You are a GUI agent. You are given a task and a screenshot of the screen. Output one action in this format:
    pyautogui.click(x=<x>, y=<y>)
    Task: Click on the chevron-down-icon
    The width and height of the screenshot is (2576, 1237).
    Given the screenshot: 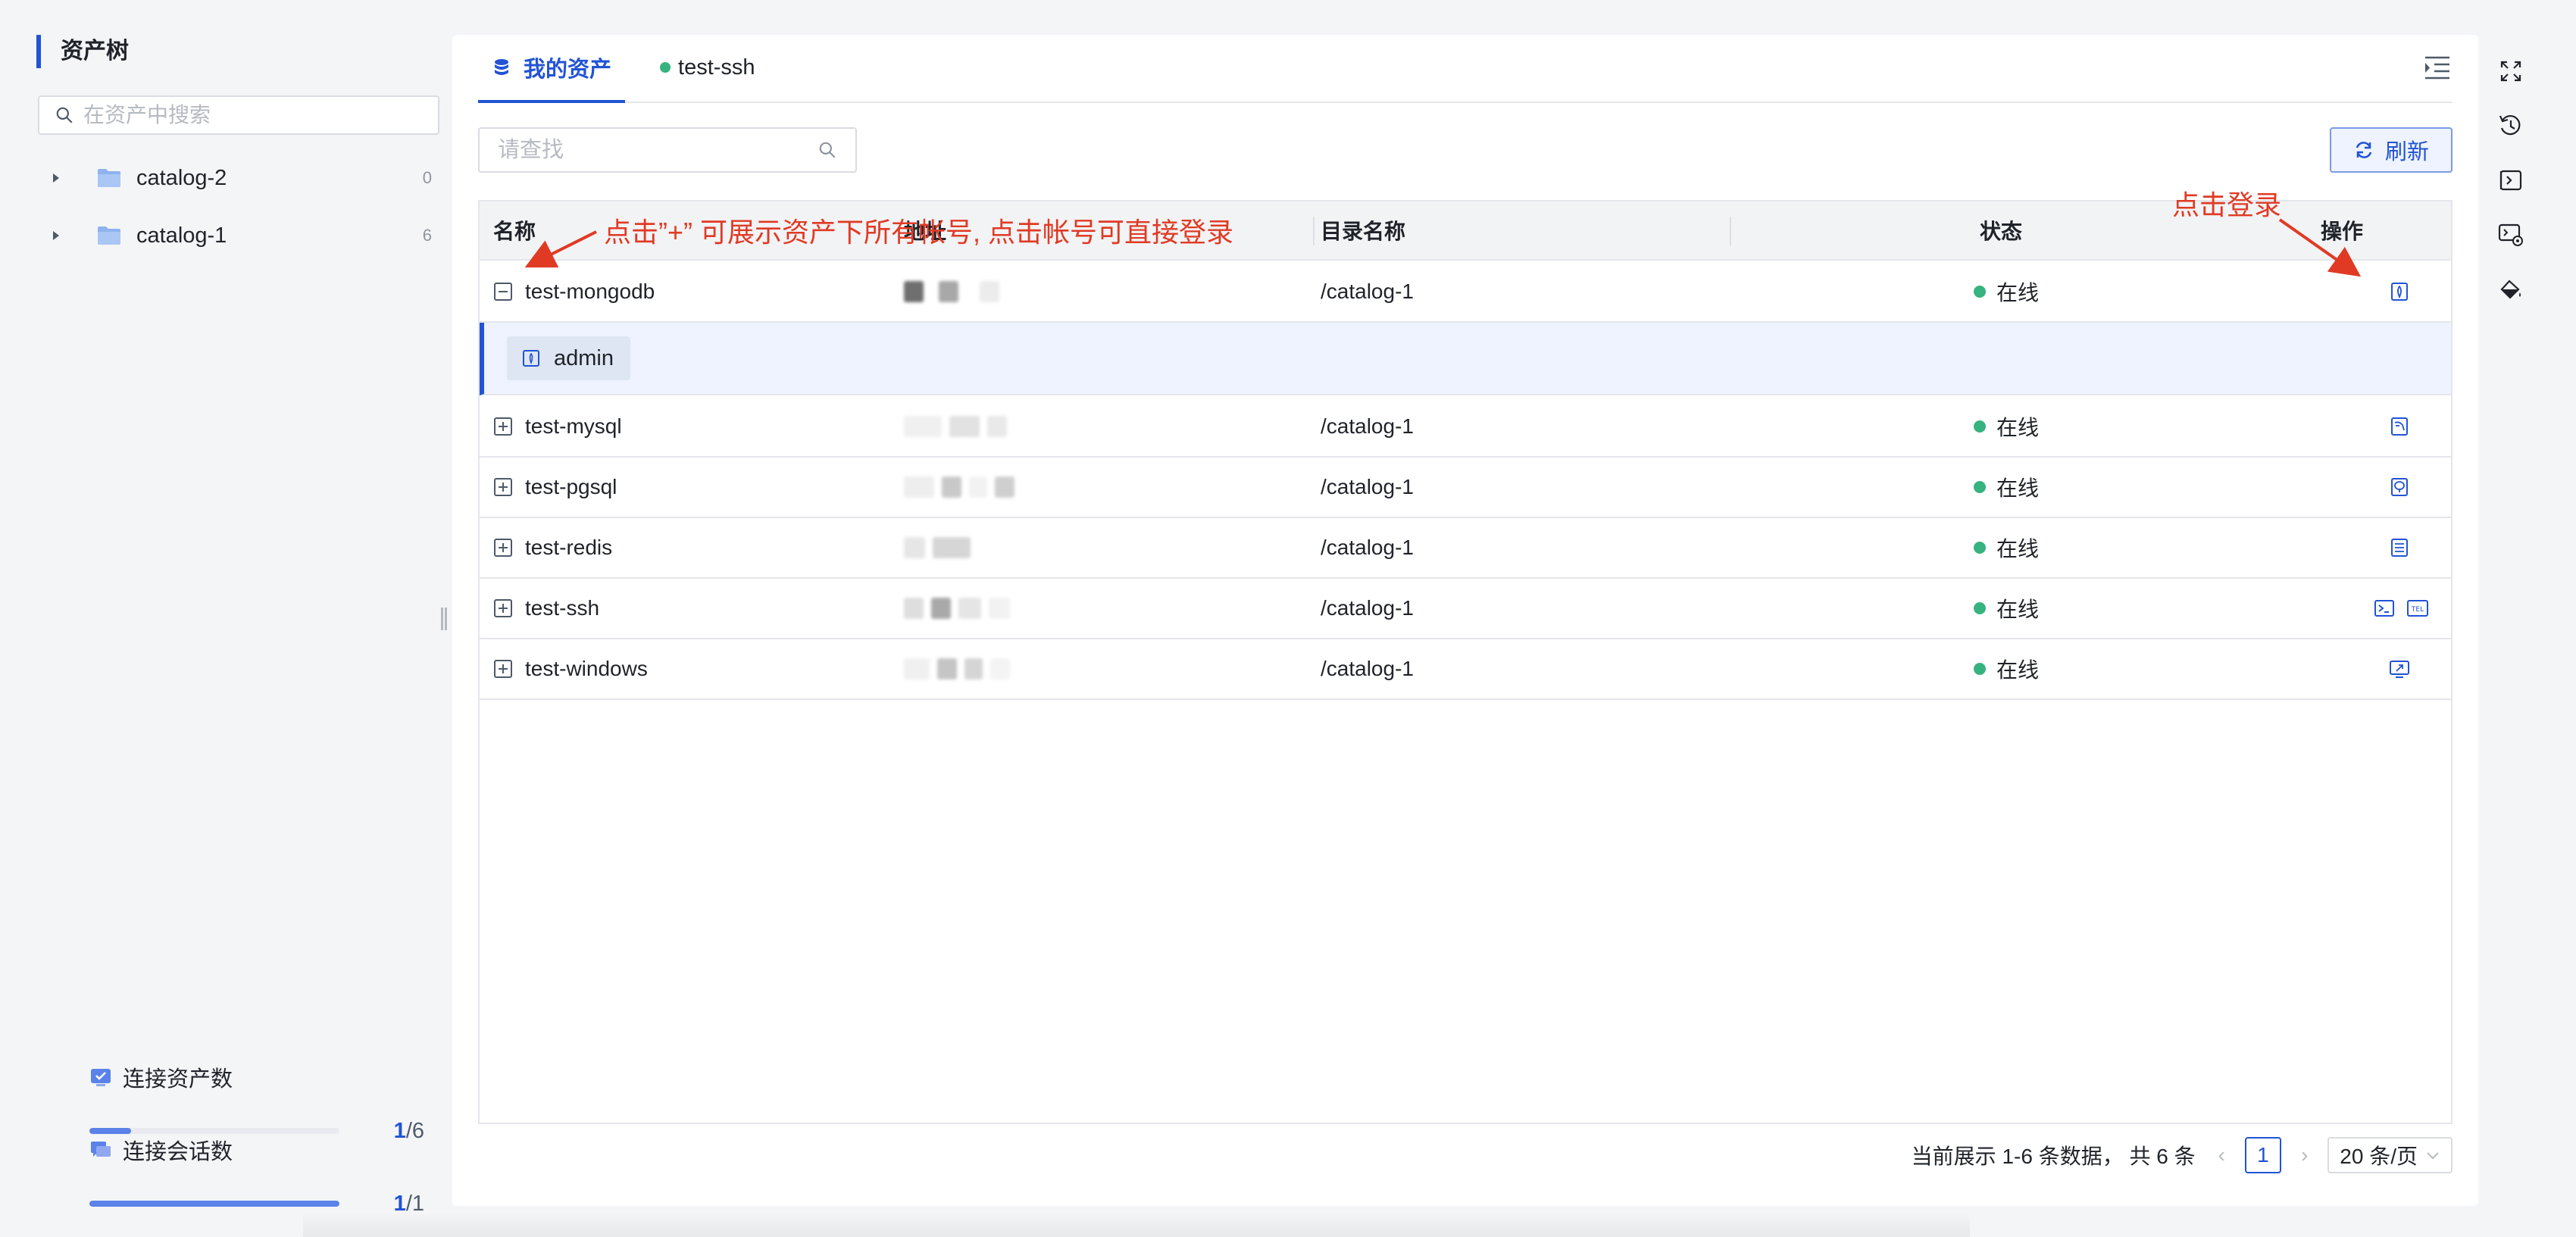 What is the action you would take?
    pyautogui.click(x=2433, y=1156)
    